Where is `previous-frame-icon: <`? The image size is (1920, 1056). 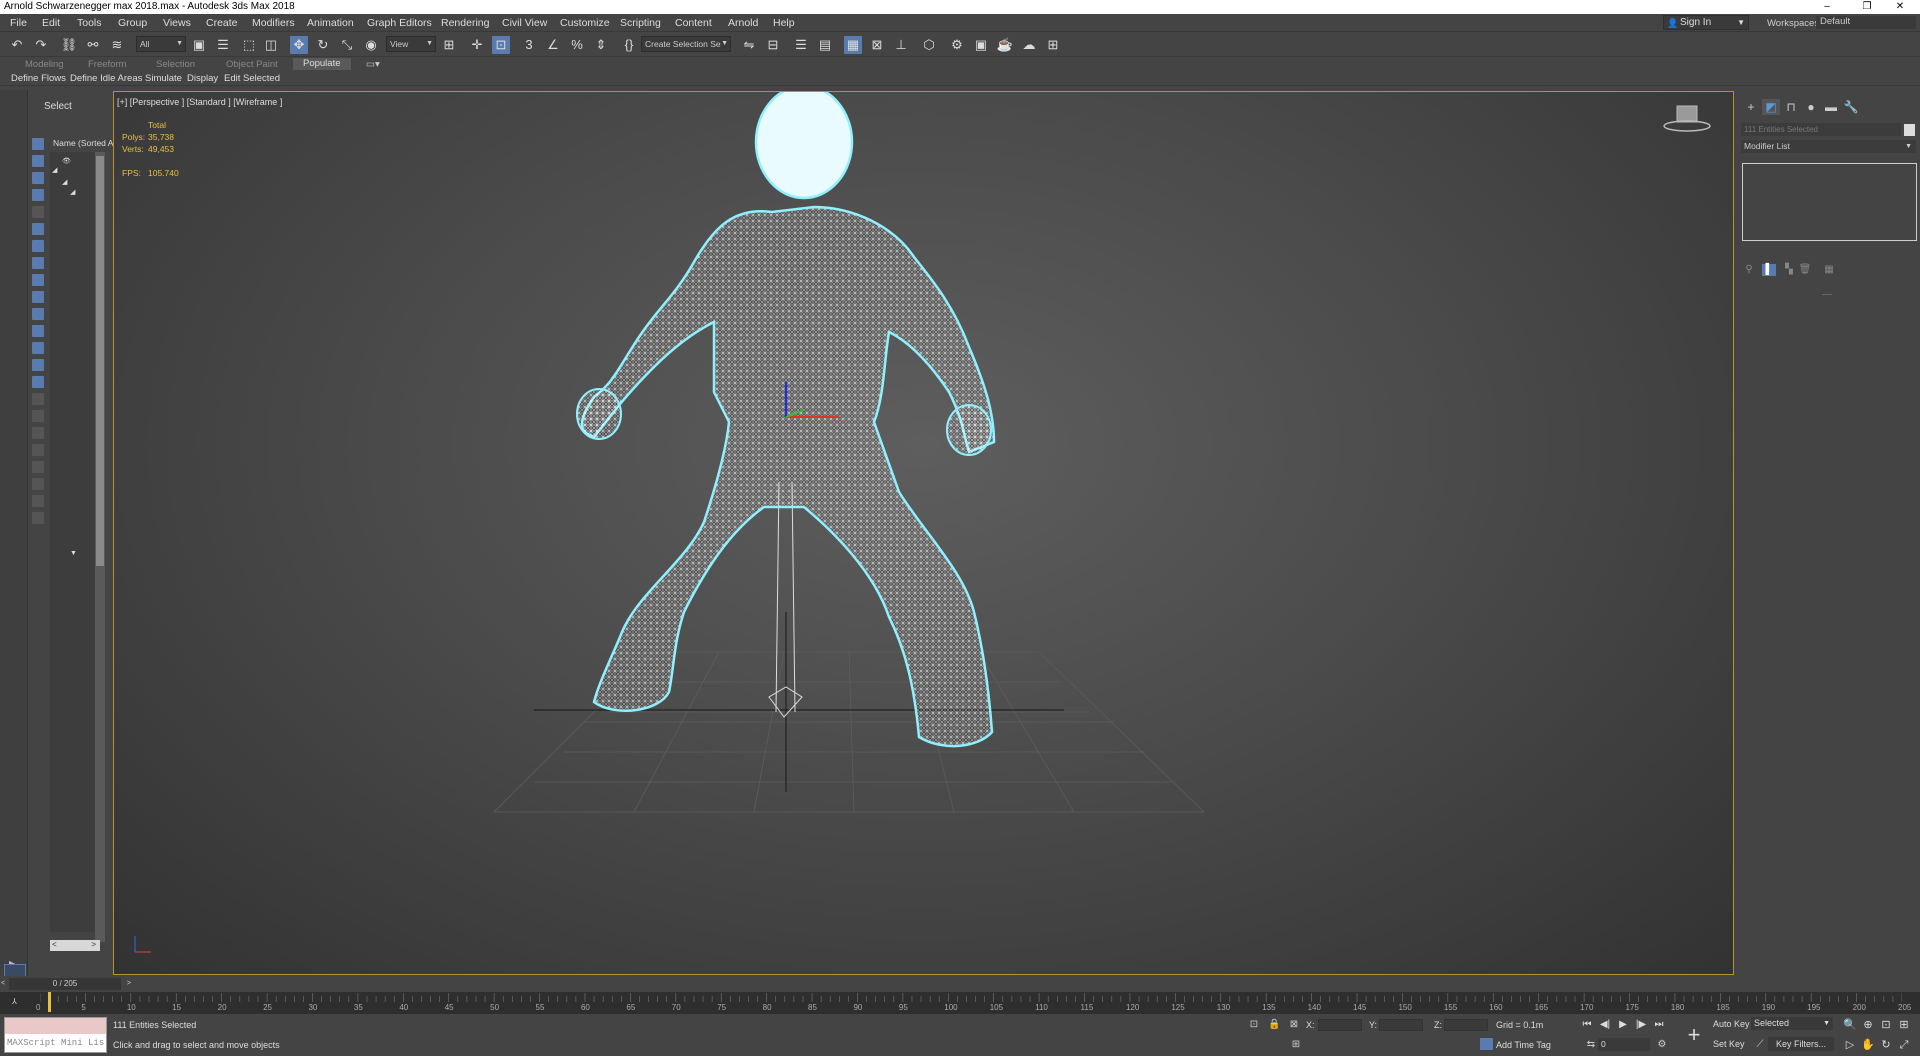
previous-frame-icon: < is located at coordinates (3, 984).